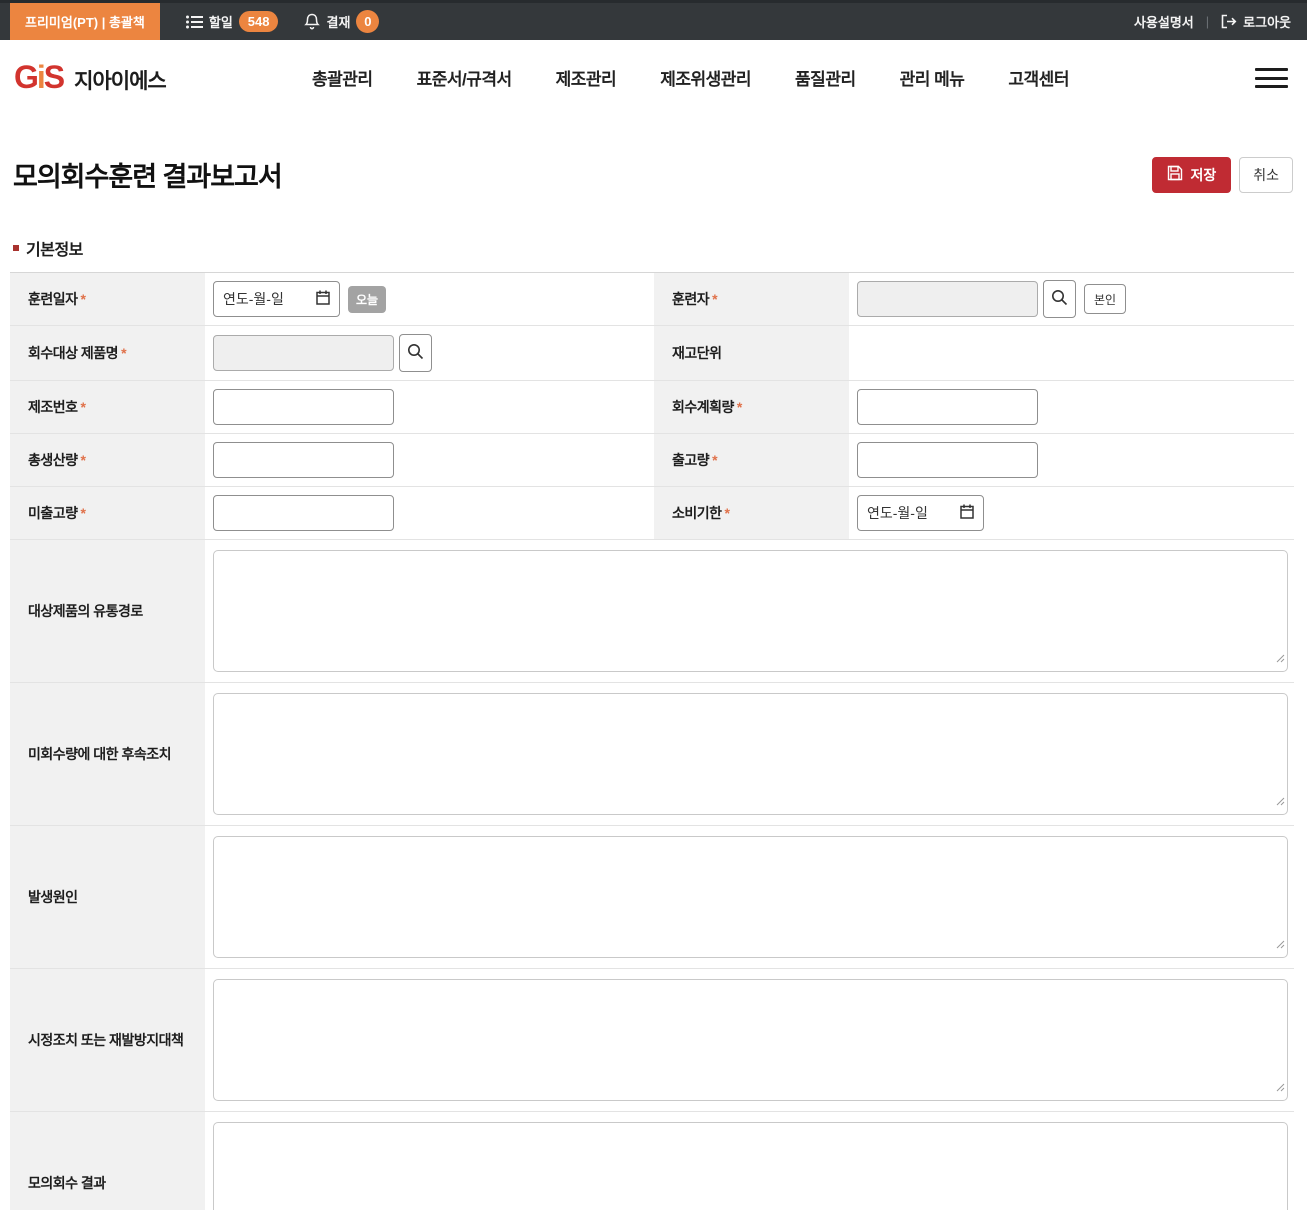 This screenshot has height=1210, width=1307. I want to click on approval-label: 결재, so click(338, 22).